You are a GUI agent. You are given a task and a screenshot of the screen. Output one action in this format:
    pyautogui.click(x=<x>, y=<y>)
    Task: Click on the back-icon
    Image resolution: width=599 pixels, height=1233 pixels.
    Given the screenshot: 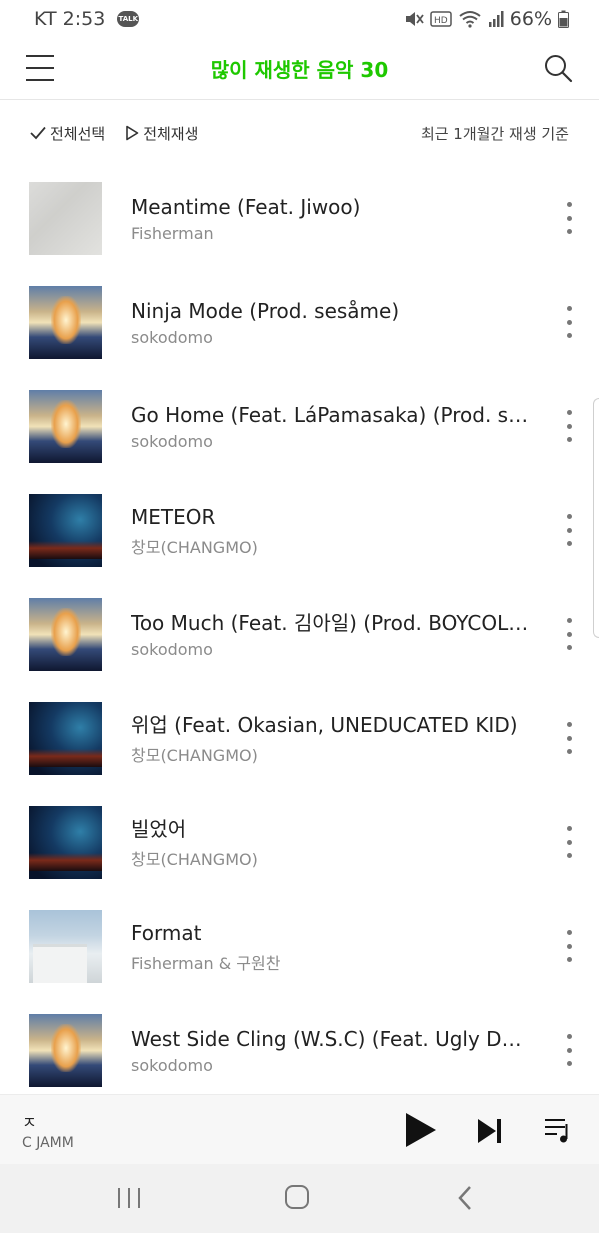 What is the action you would take?
    pyautogui.click(x=465, y=1198)
    